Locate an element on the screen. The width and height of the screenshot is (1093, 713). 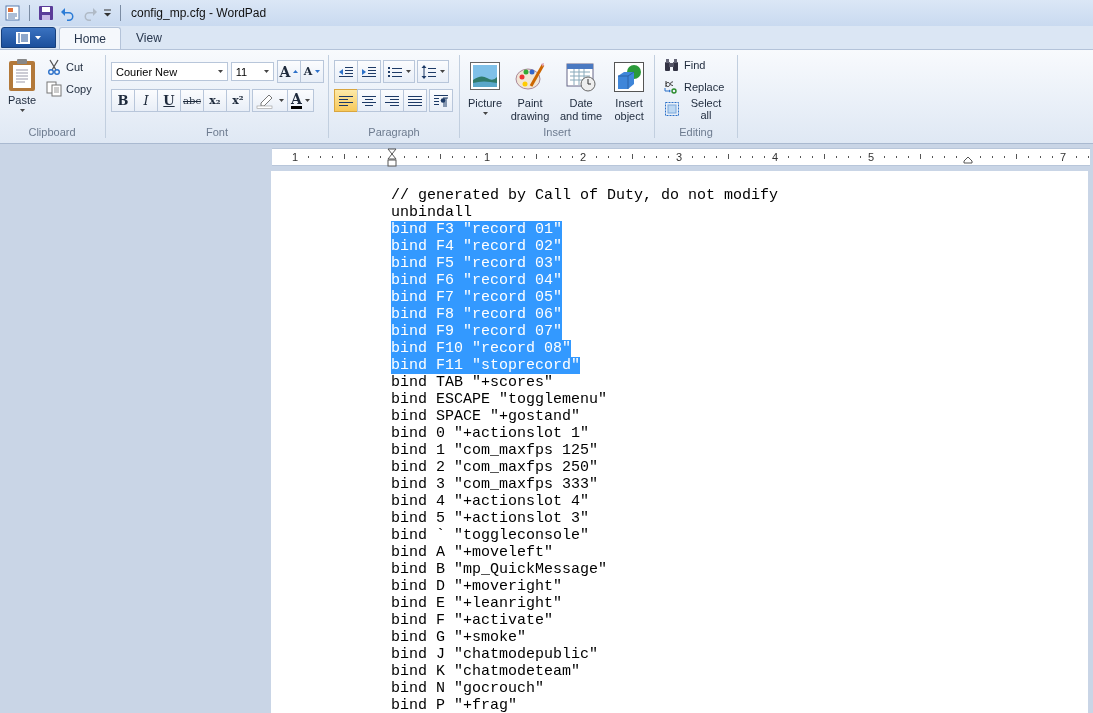
palette-icon is located at coordinates (530, 77).